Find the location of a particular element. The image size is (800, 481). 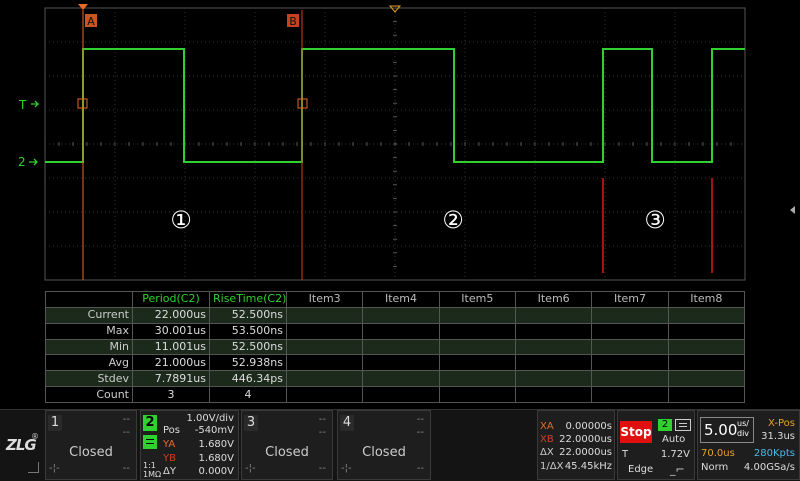

memory-depth: 280Kpts is located at coordinates (774, 453).